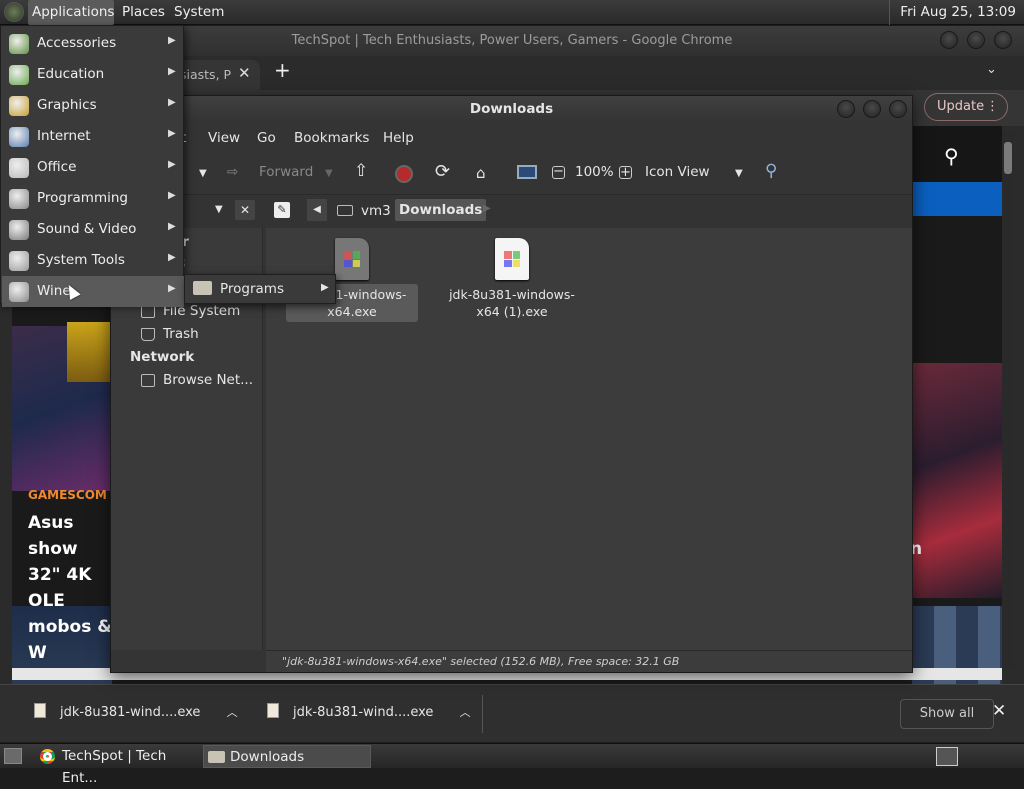  Describe the element at coordinates (282, 210) in the screenshot. I see `edit-location-icon: ✎` at that location.